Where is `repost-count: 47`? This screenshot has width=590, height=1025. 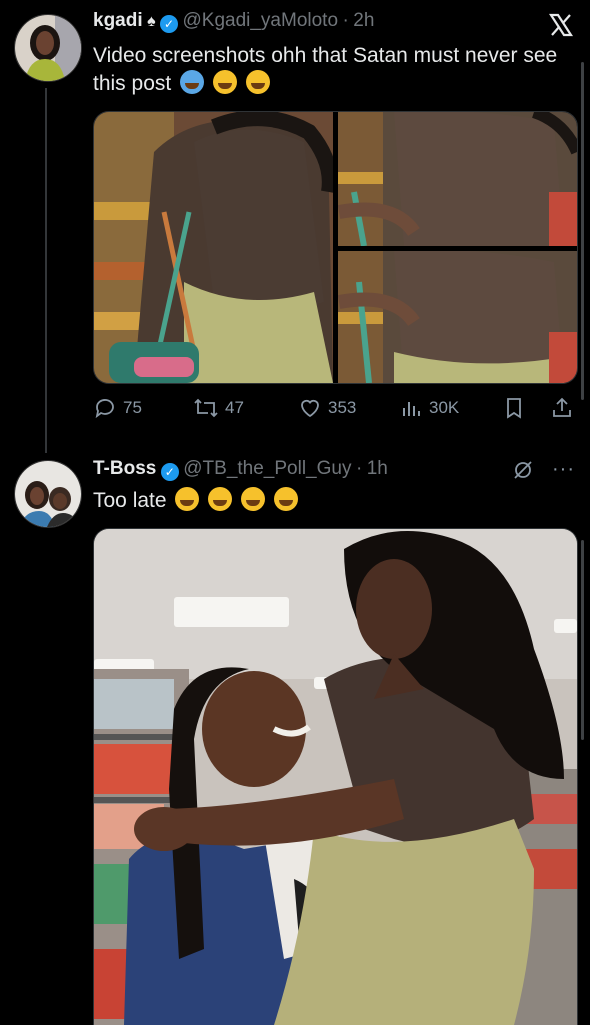
repost-count: 47 is located at coordinates (234, 407).